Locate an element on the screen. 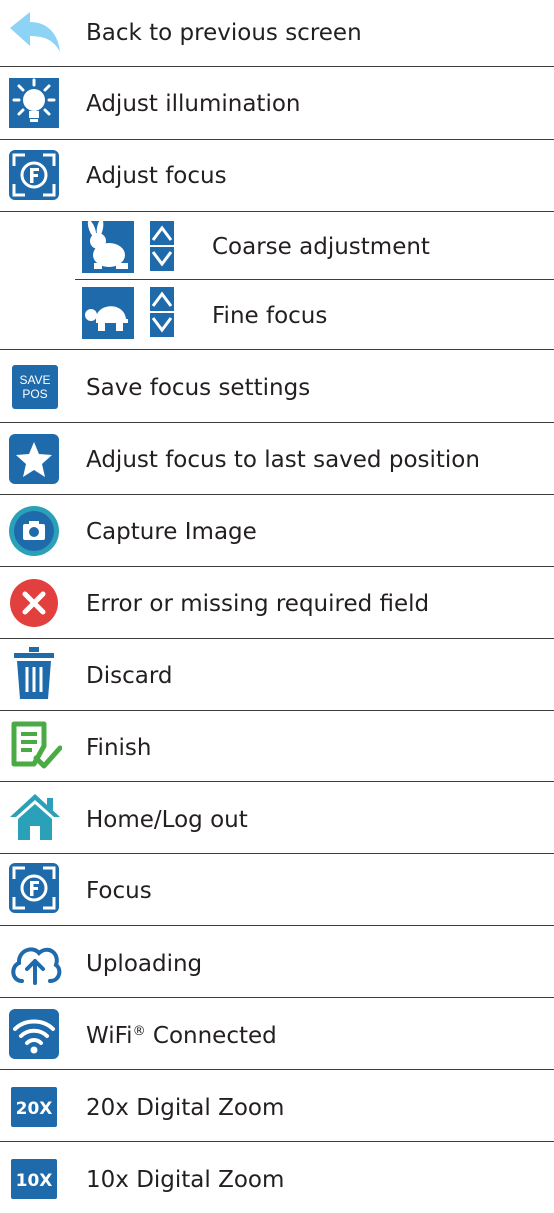 The image size is (554, 1213). wifi-label-text: WiFi is located at coordinates (109, 1036).